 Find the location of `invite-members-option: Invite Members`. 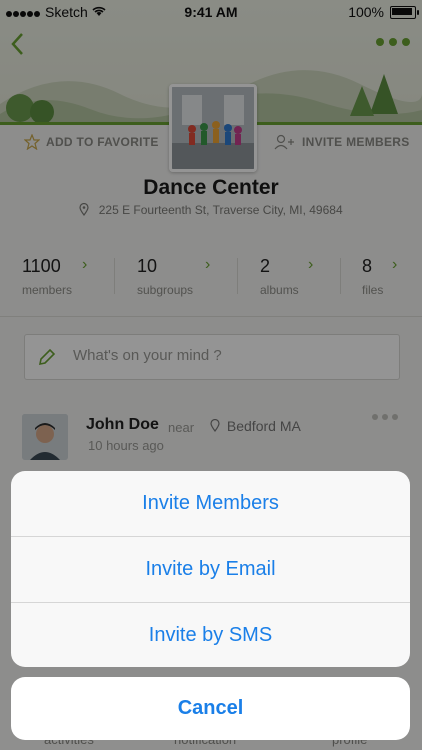

invite-members-option: Invite Members is located at coordinates (210, 503).